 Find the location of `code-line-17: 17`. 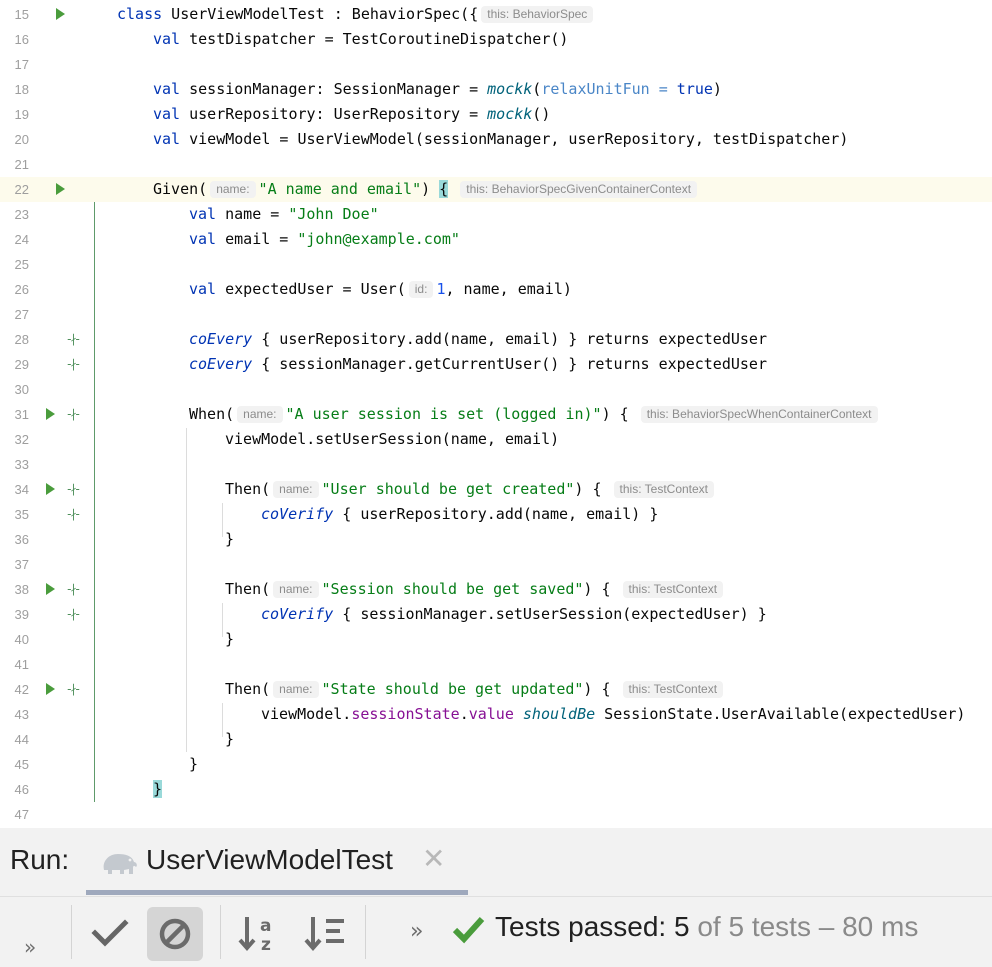

code-line-17: 17 is located at coordinates (496, 64).